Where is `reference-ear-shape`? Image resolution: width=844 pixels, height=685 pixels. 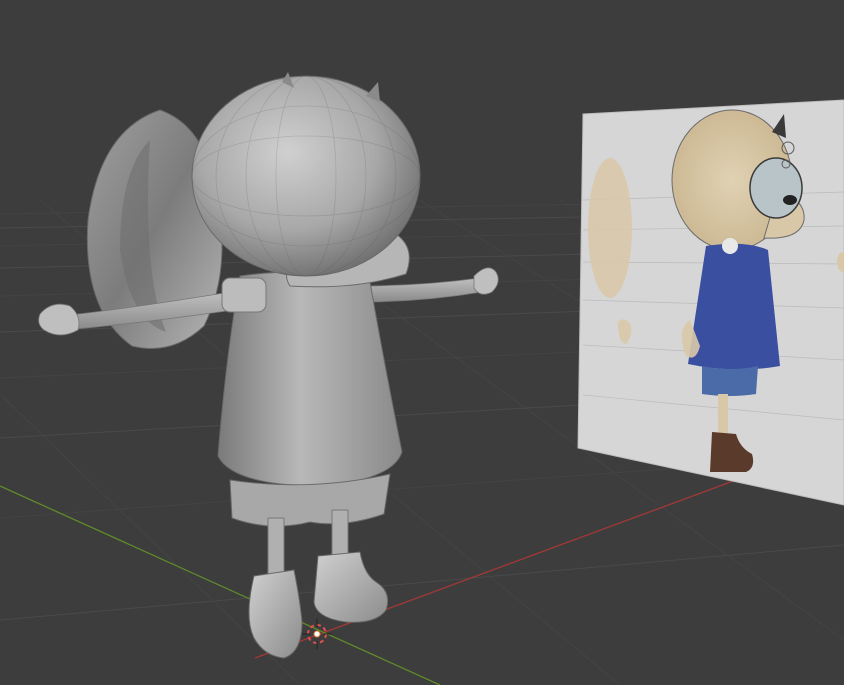 reference-ear-shape is located at coordinates (610, 228).